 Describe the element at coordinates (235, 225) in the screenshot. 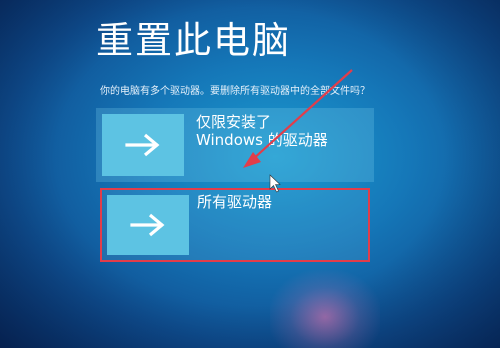

I see `option-all-drives: 所有驱动器` at that location.